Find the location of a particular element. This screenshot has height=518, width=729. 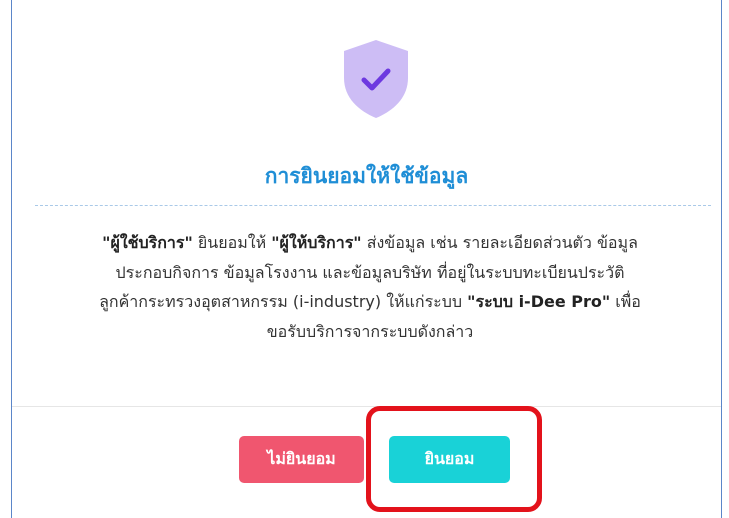

dialog-title: การยินยอมให้ใช้ข้อมูล is located at coordinates (366, 176).